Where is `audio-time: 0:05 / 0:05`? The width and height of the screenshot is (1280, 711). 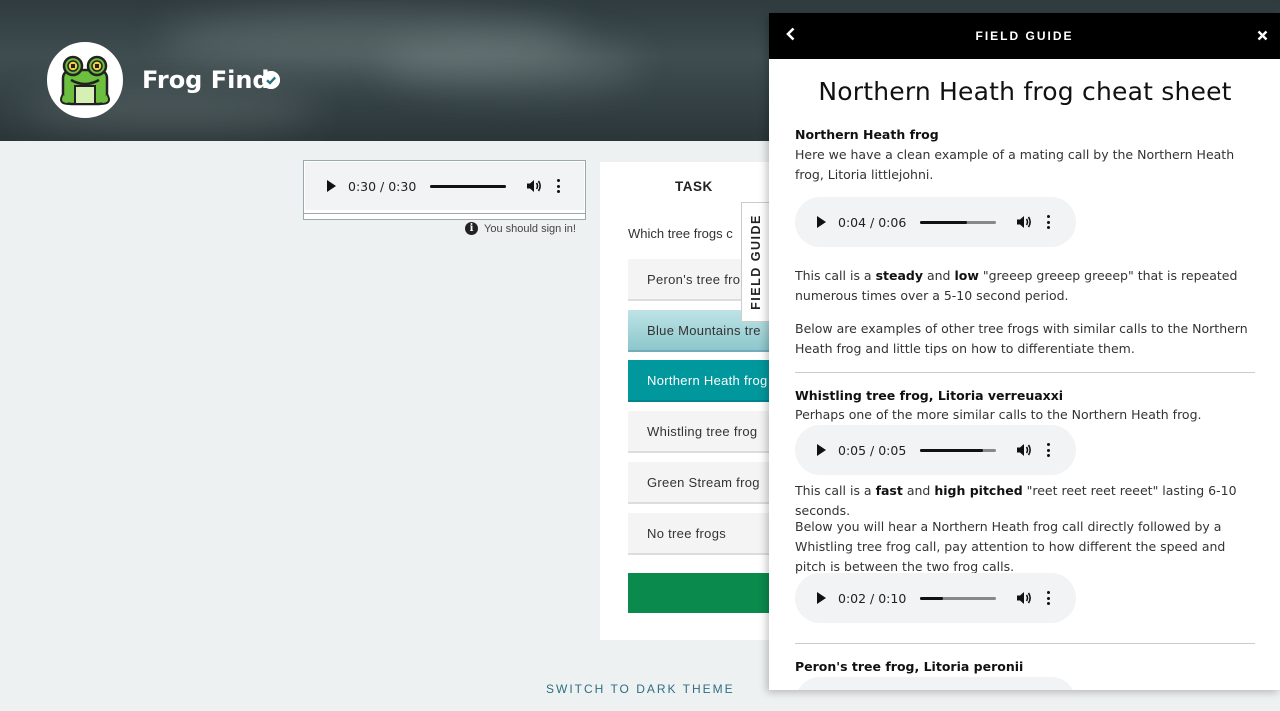 audio-time: 0:05 / 0:05 is located at coordinates (872, 450).